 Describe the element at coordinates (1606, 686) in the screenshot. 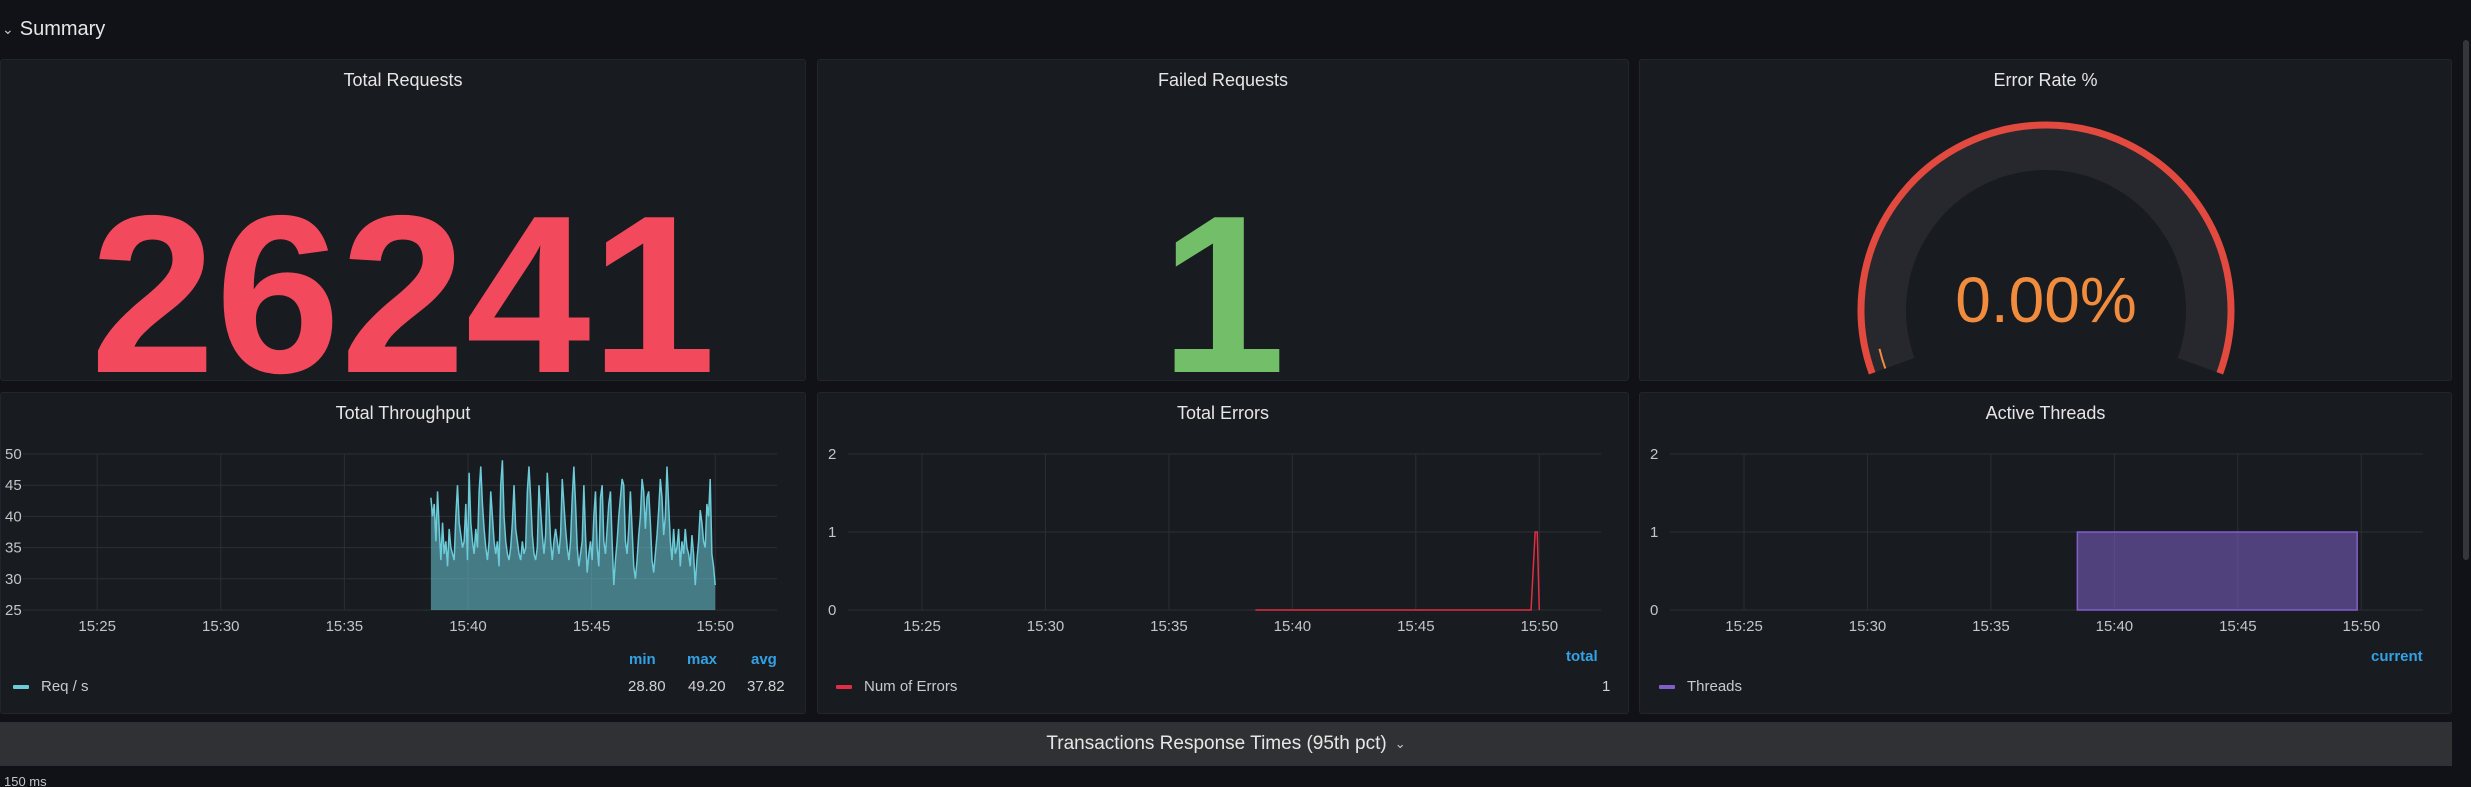

I see `legend-value-total: 1` at that location.